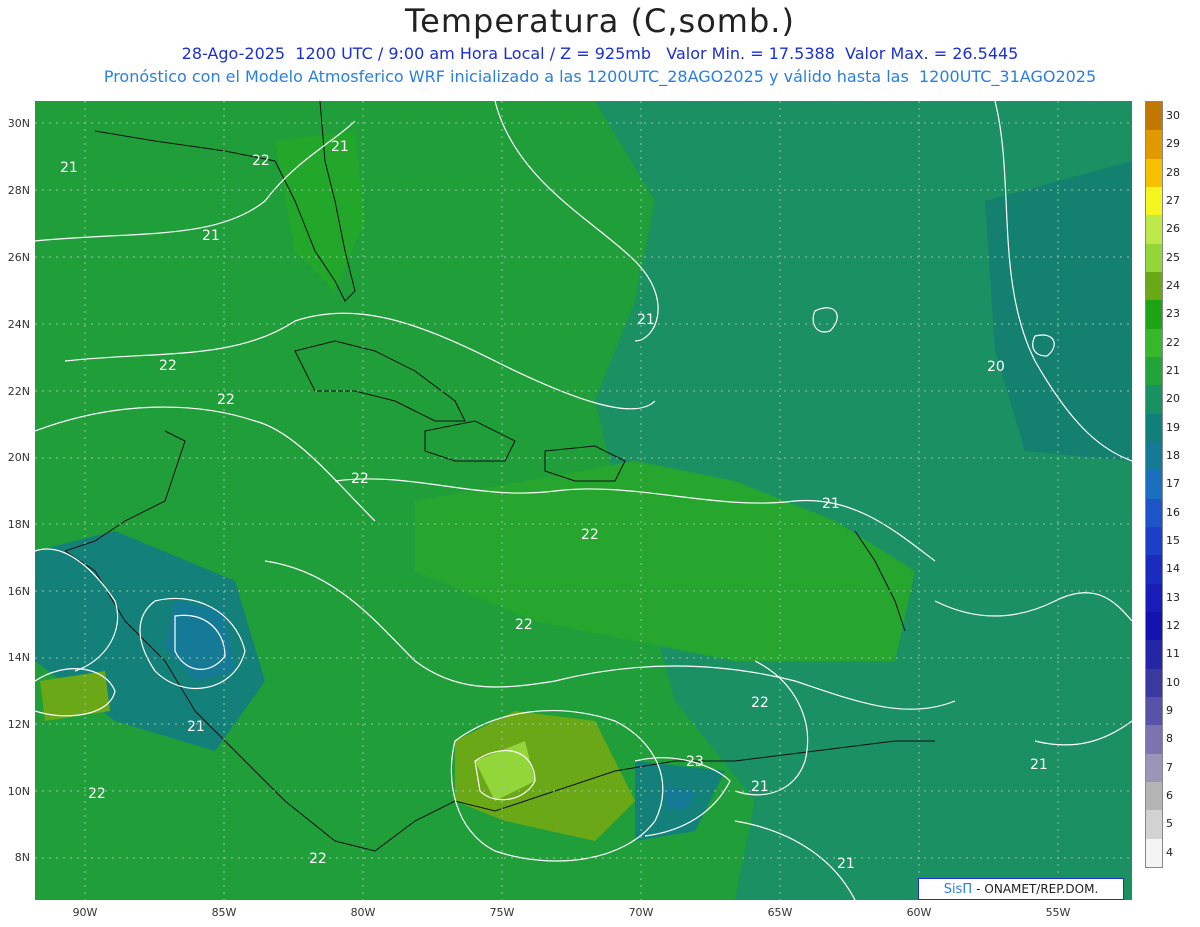  Describe the element at coordinates (150, 641) in the screenshot. I see `central-america-cool` at that location.